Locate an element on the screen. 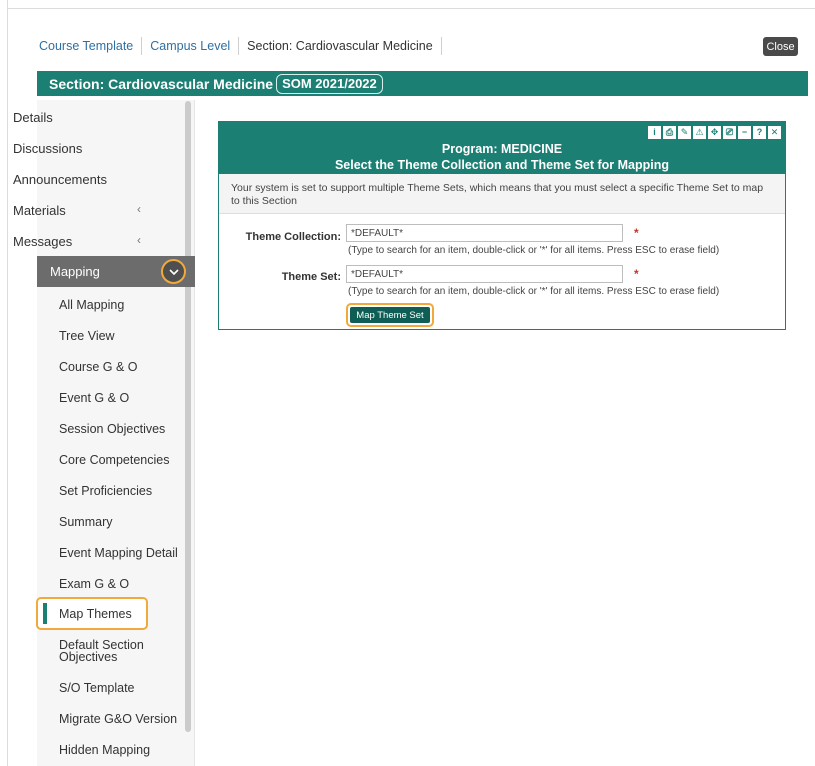 This screenshot has height=766, width=815. sidebar-item-discussions: Discussions is located at coordinates (47, 148).